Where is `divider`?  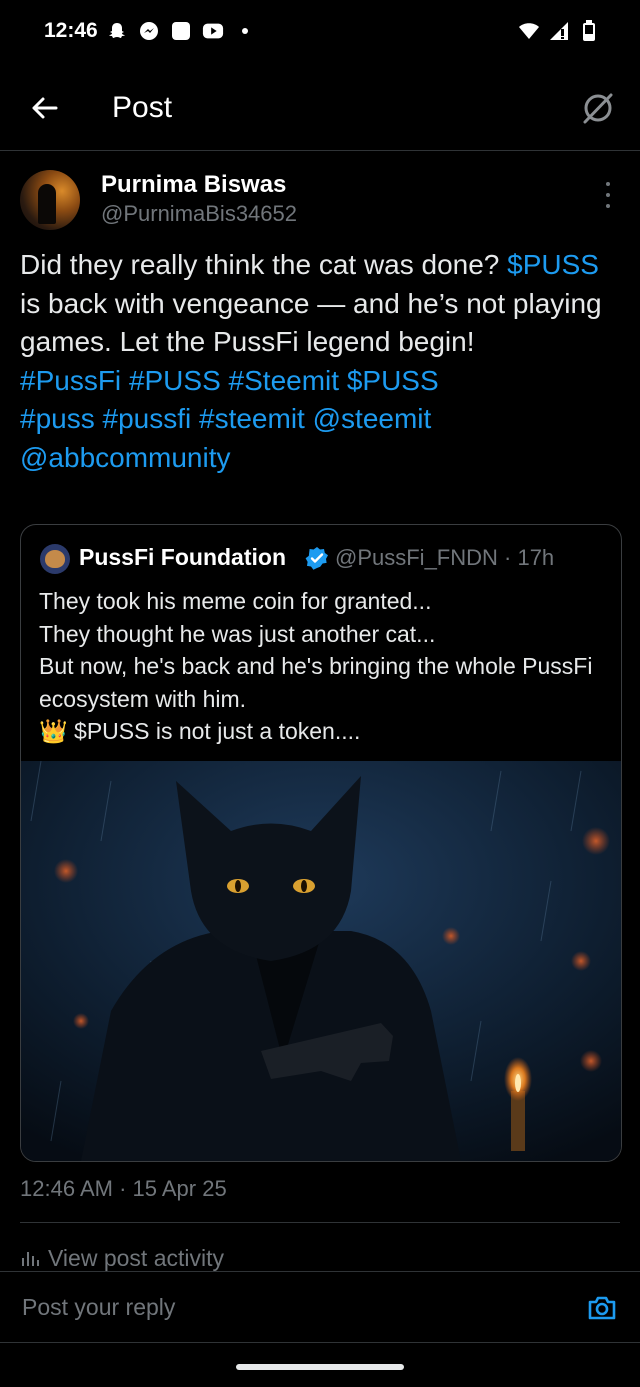 divider is located at coordinates (320, 1222).